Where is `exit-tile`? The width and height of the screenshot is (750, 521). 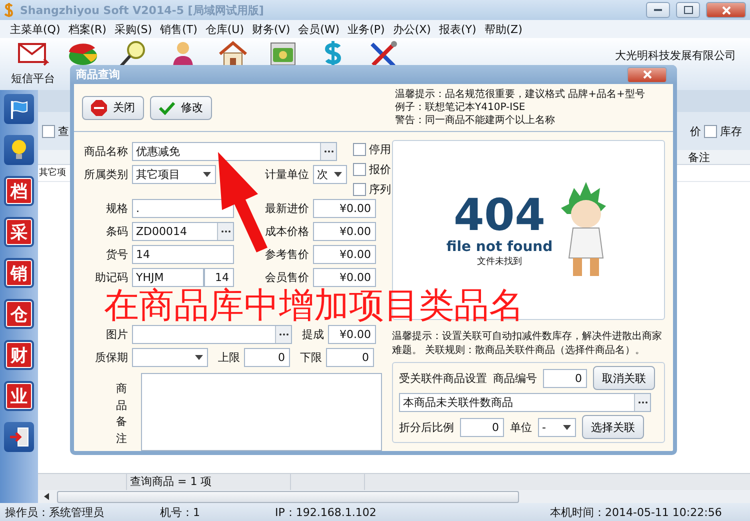 exit-tile is located at coordinates (19, 437).